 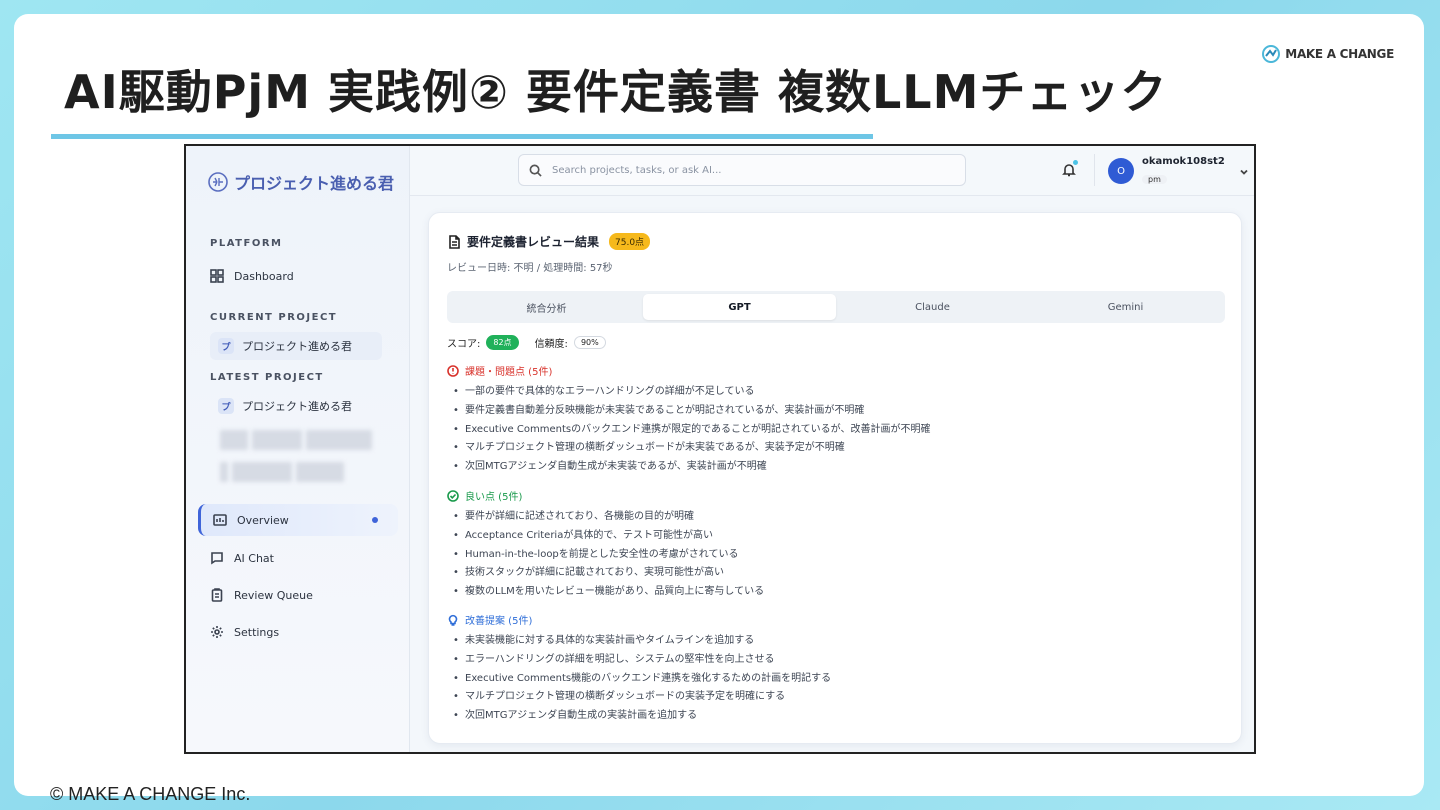 What do you see at coordinates (218, 182) in the screenshot?
I see `brain-icon` at bounding box center [218, 182].